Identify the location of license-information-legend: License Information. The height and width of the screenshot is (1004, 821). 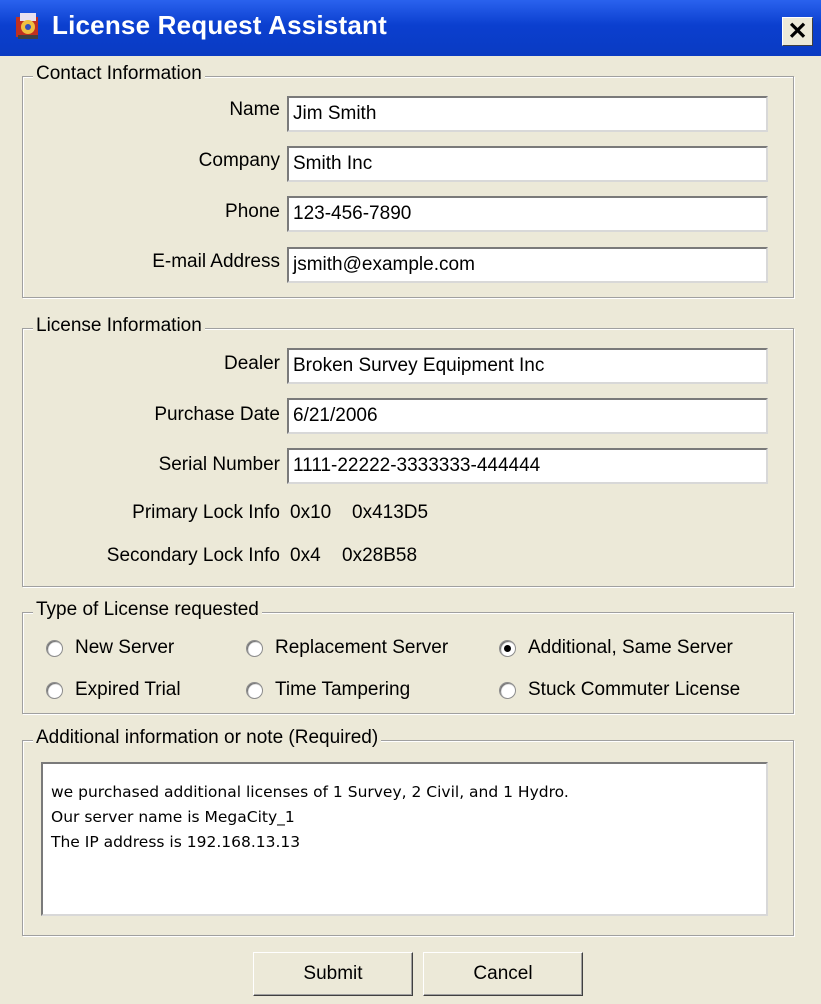
(119, 326).